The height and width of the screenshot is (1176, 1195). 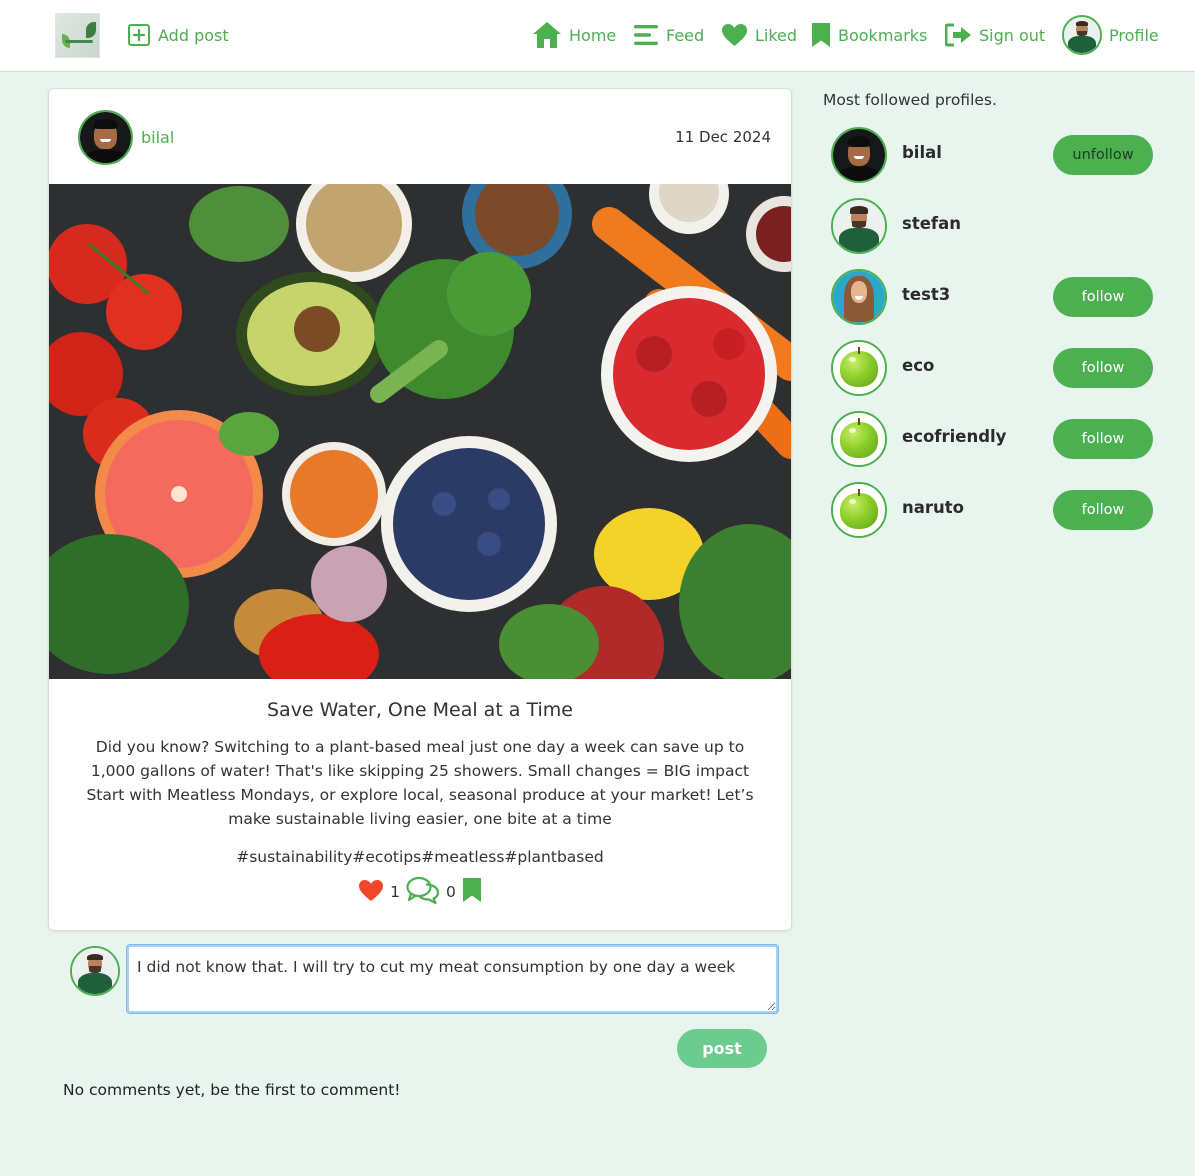 I want to click on profile-name: ecofriendly, so click(x=954, y=436).